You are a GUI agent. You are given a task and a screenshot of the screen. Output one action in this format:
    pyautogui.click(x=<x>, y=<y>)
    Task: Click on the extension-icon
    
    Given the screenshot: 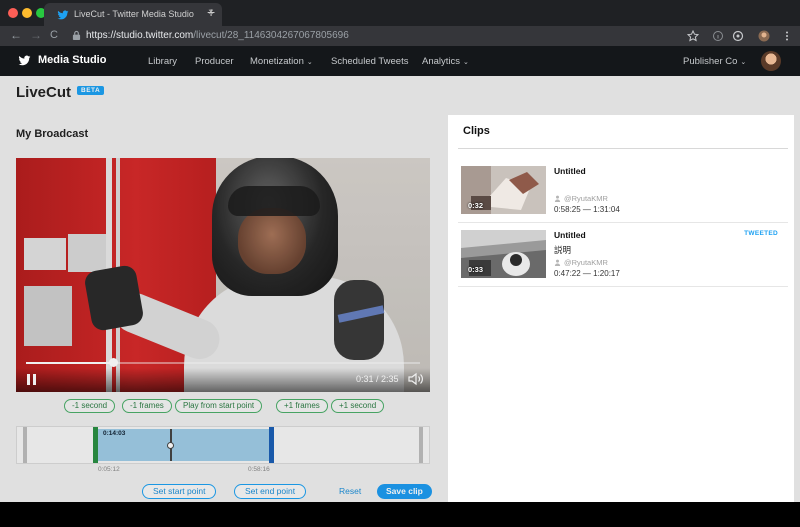 What is the action you would take?
    pyautogui.click(x=738, y=36)
    